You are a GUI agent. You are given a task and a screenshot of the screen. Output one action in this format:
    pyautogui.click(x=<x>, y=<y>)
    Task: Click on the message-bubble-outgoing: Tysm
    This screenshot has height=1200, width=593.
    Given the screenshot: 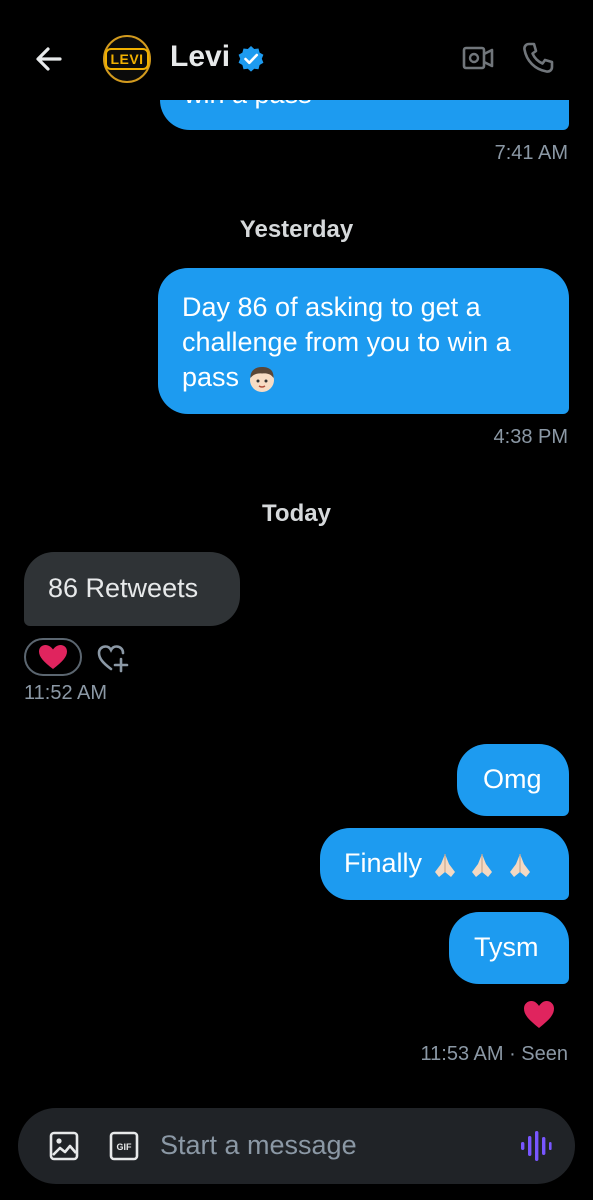 What is the action you would take?
    pyautogui.click(x=509, y=948)
    